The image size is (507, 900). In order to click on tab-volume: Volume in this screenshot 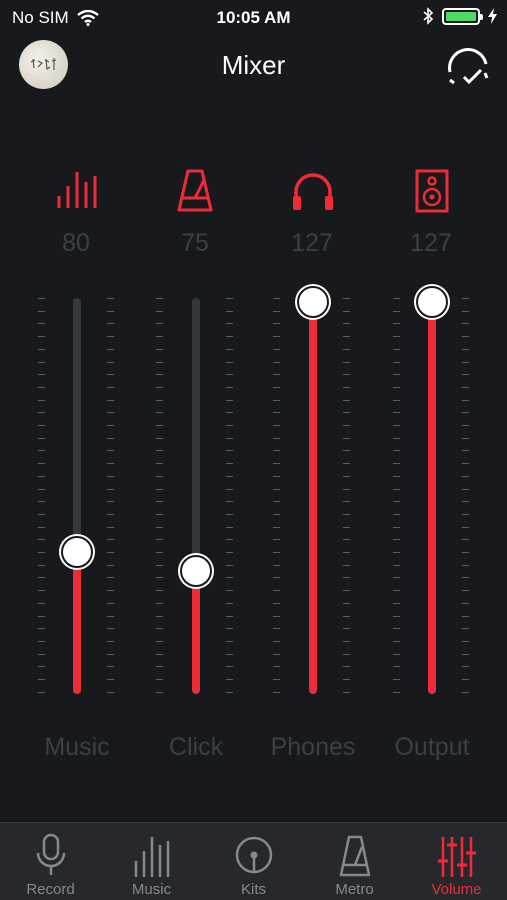, I will do `click(456, 861)`.